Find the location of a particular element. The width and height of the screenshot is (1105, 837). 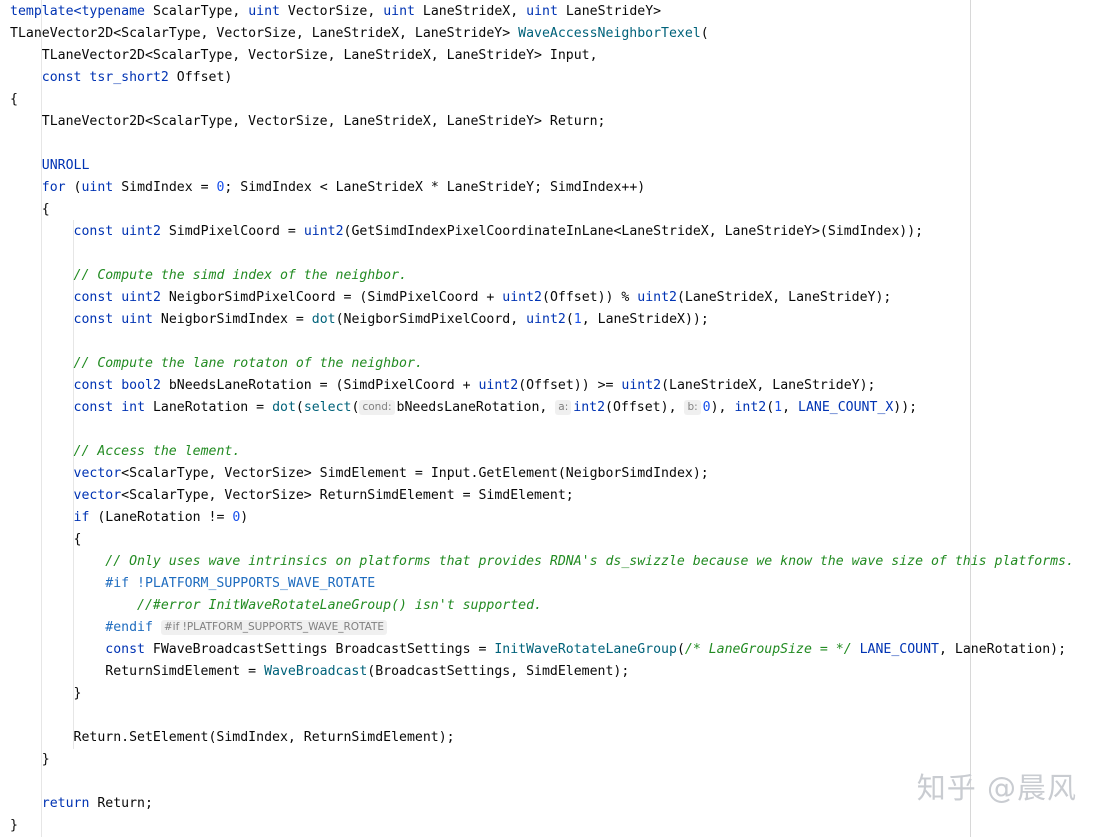

code-token: SimdIndex = is located at coordinates (165, 187).